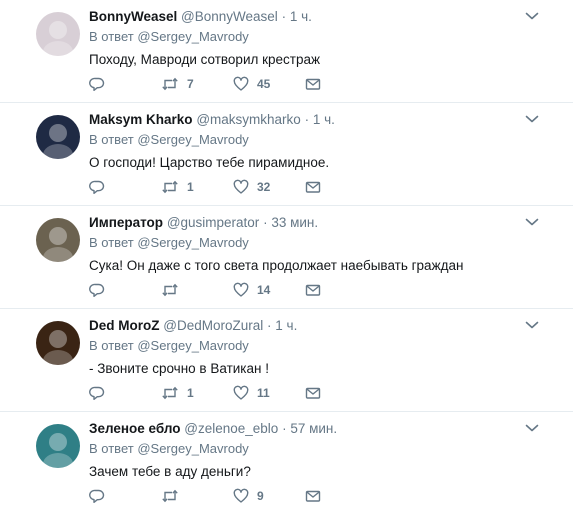  Describe the element at coordinates (314, 17) in the screenshot. I see `tweet-header: BonnyWeasel @BonnyWeasel · 1 ч.` at that location.